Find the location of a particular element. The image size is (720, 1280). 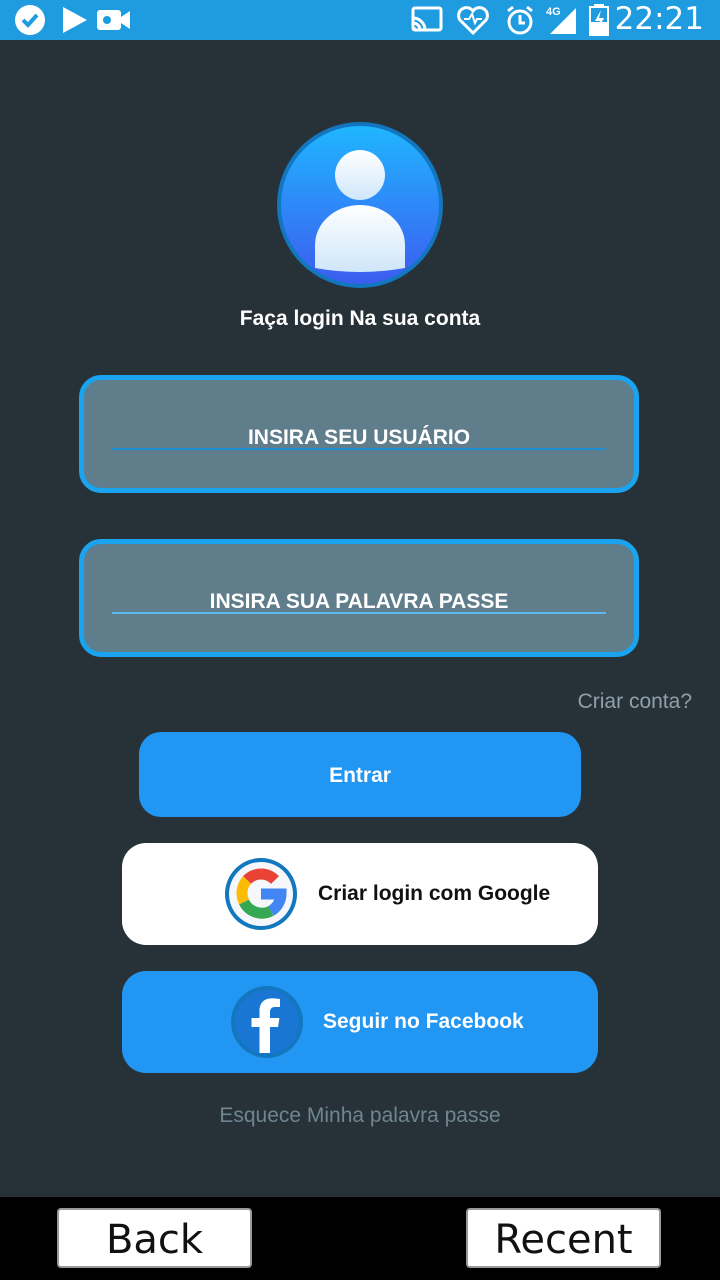

google-login-button: Criar login com Google is located at coordinates (360, 894).